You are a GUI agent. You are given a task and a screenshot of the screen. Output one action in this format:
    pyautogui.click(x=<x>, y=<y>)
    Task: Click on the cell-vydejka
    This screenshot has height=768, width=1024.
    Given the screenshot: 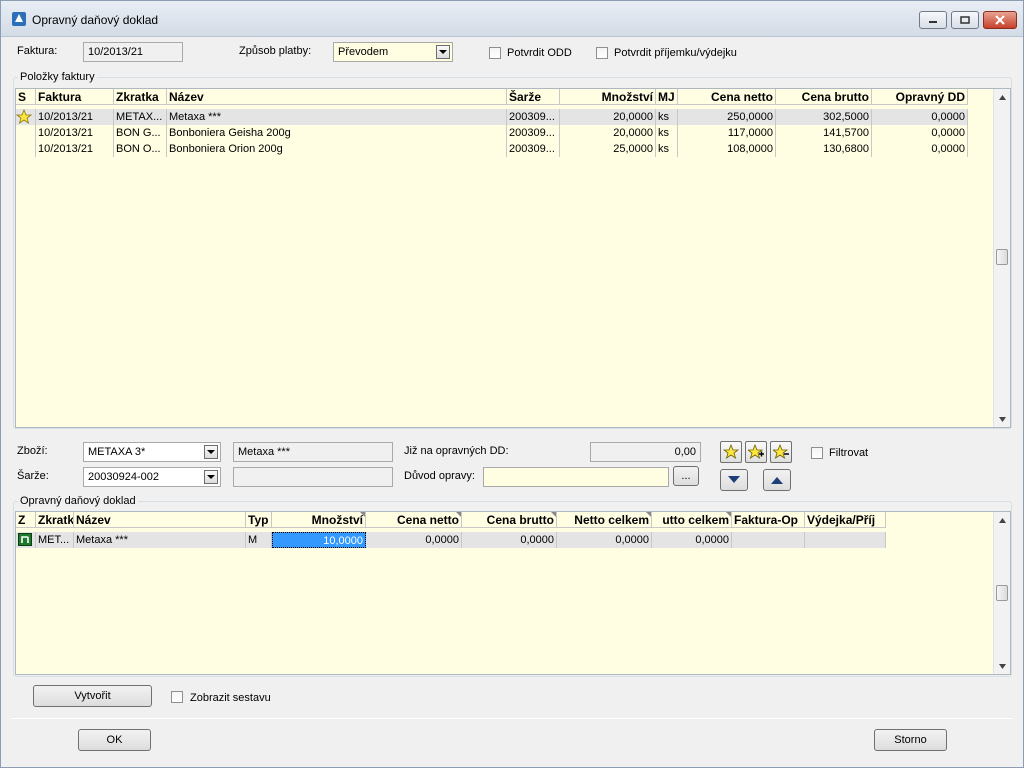 What is the action you would take?
    pyautogui.click(x=845, y=540)
    